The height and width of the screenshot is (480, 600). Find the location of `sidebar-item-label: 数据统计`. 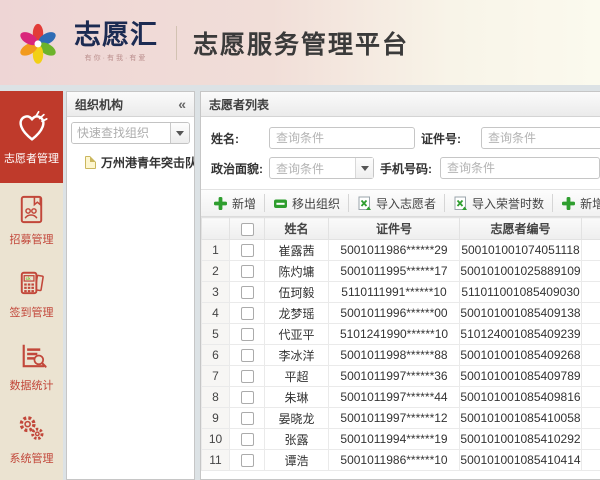

sidebar-item-label: 数据统计 is located at coordinates (31, 386).